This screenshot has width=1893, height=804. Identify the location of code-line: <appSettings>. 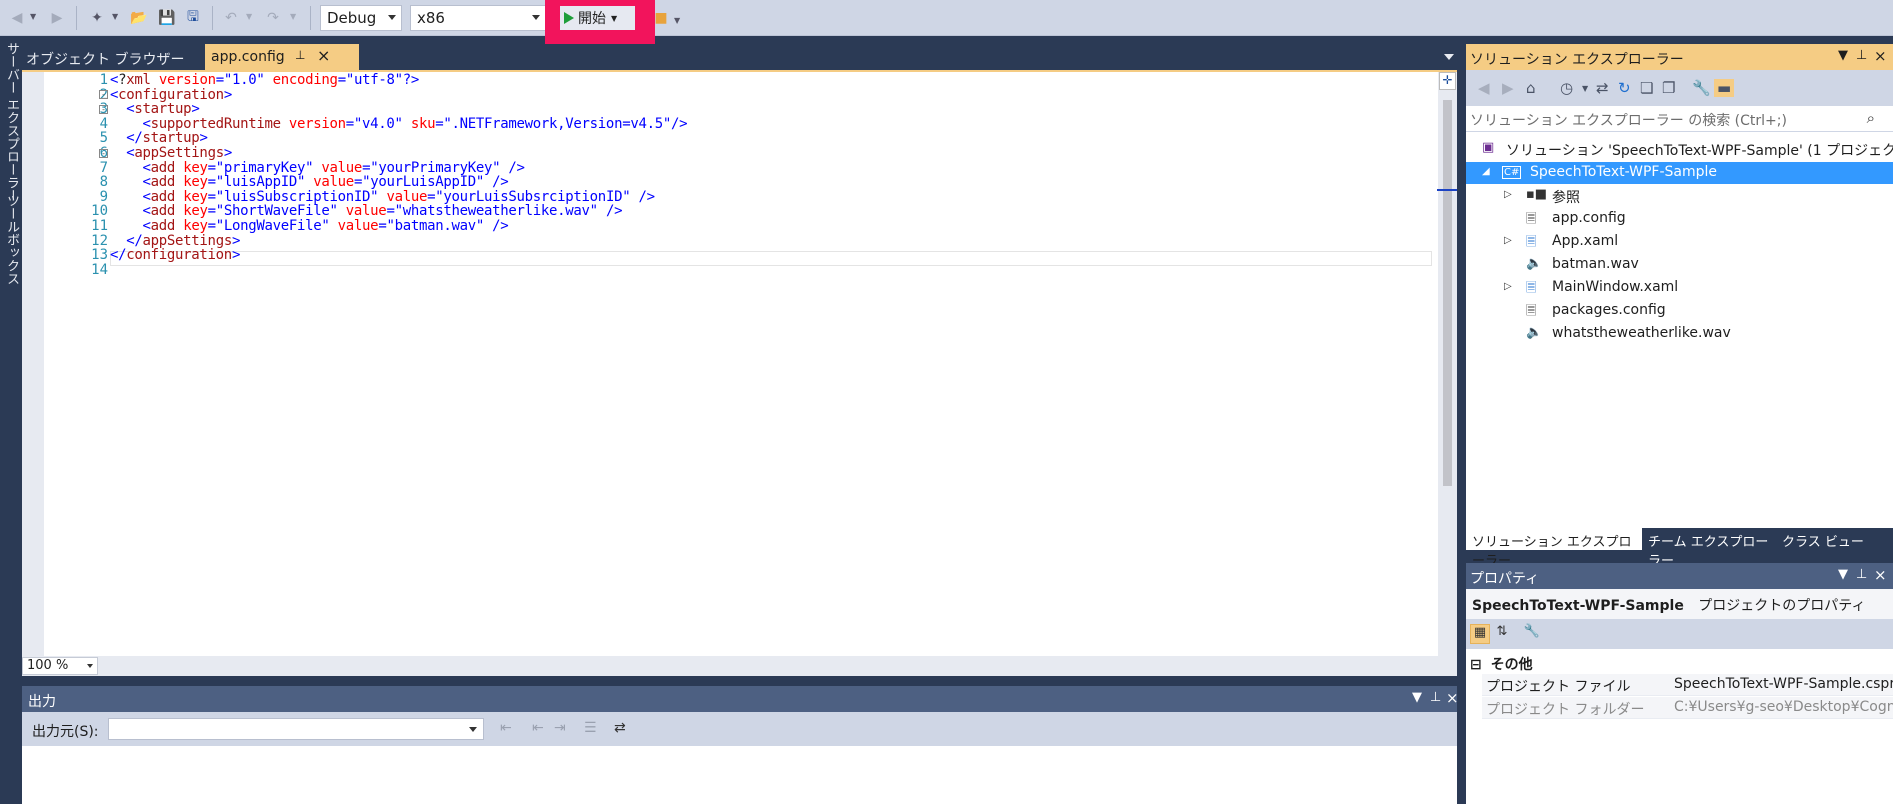
(171, 153).